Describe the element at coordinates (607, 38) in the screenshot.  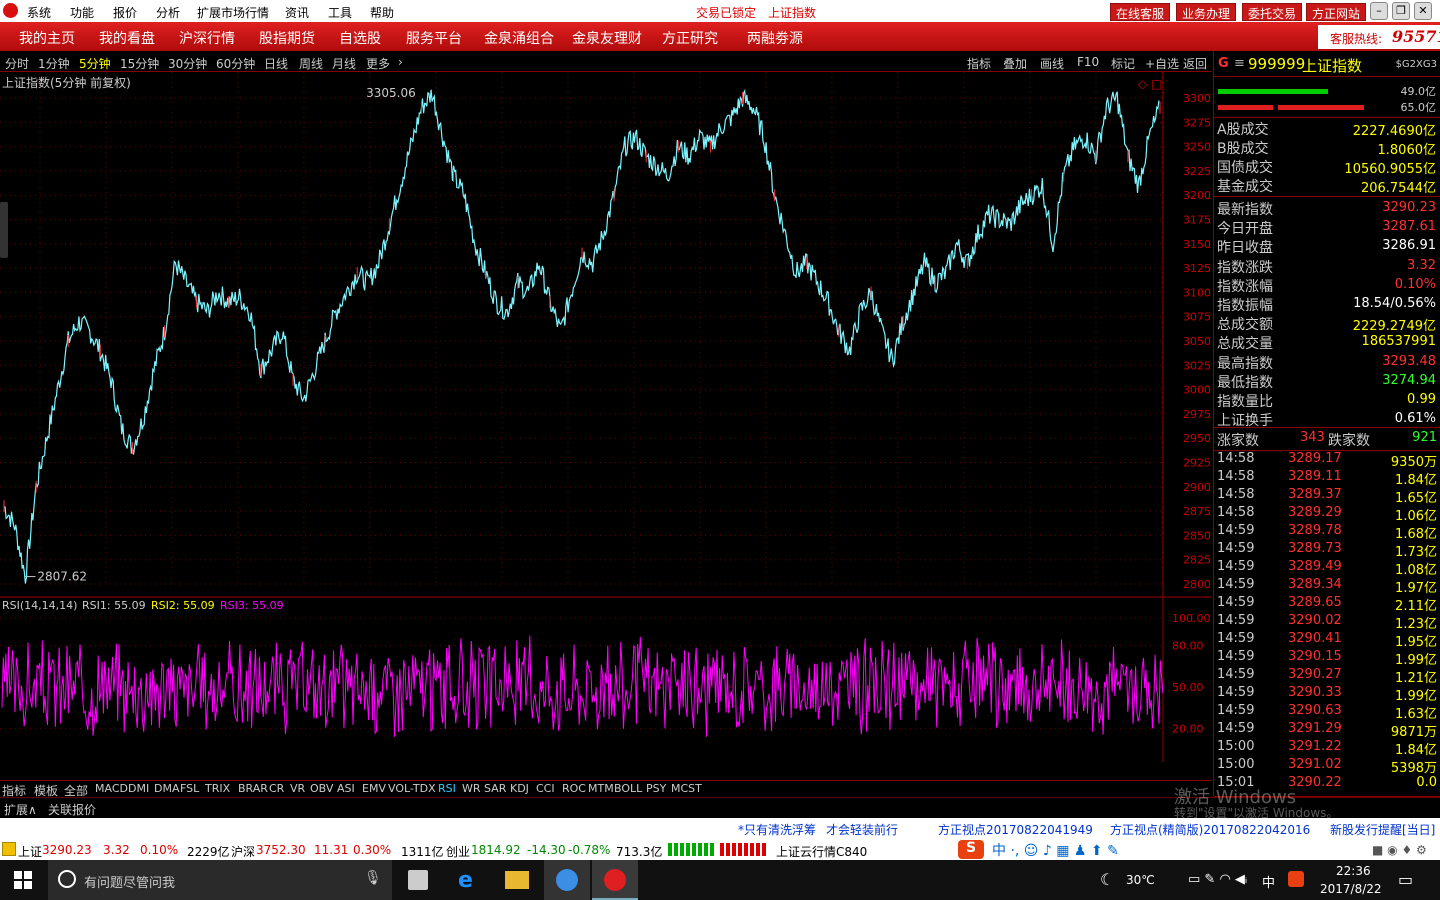
I see `nav-item: 金泉友理财` at that location.